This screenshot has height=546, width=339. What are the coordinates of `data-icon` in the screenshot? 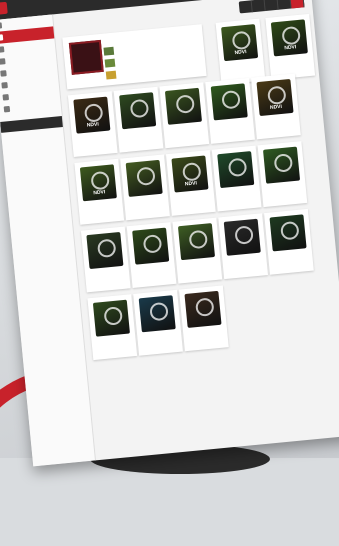 It's located at (2, 49).